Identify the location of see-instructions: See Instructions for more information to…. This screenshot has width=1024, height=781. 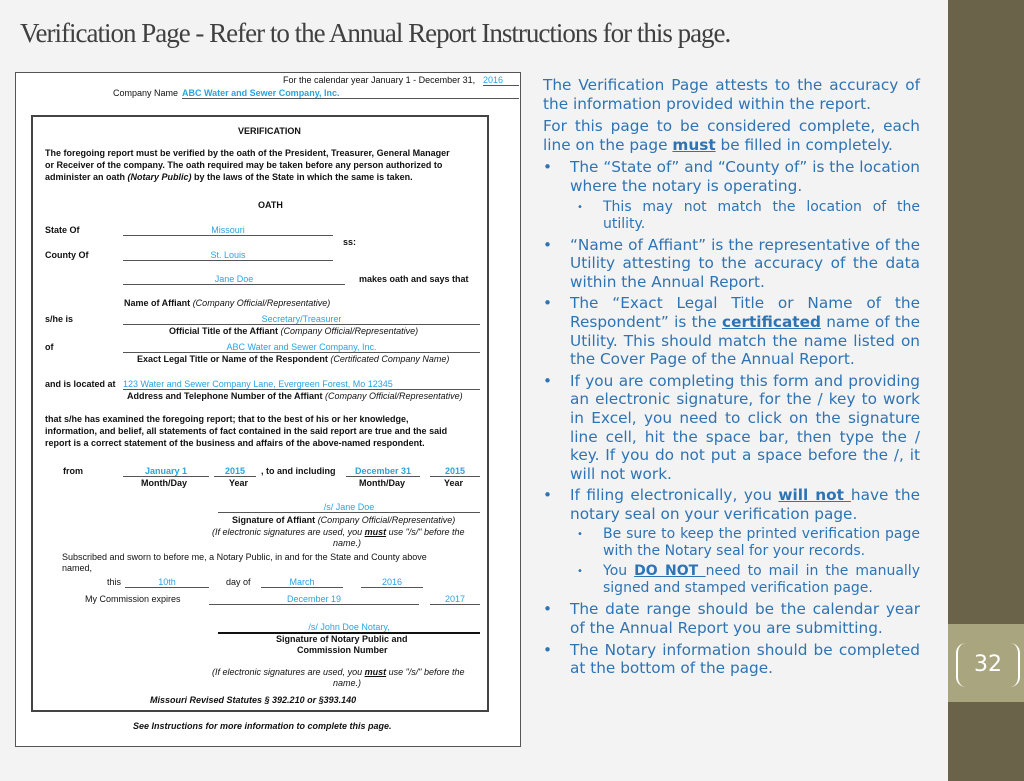
(262, 726).